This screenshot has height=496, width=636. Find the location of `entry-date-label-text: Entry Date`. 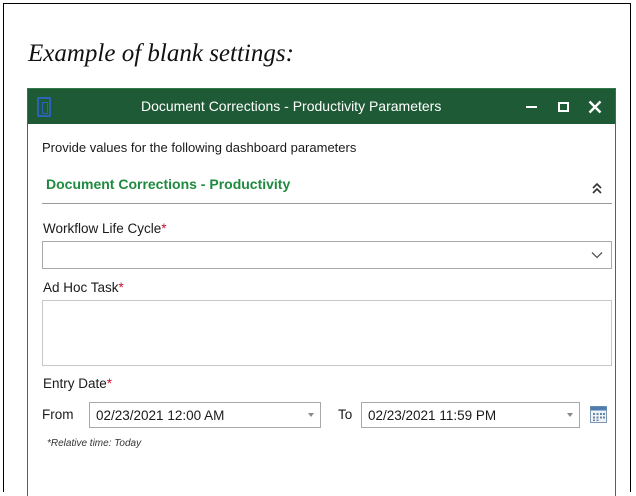

entry-date-label-text: Entry Date is located at coordinates (75, 383).